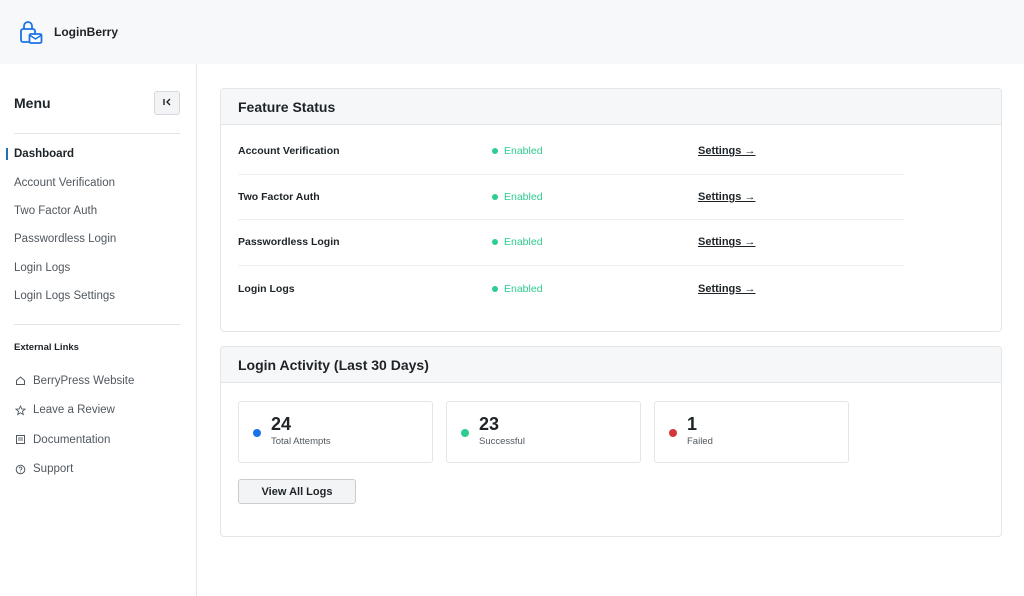  Describe the element at coordinates (20, 381) in the screenshot. I see `home-icon` at that location.